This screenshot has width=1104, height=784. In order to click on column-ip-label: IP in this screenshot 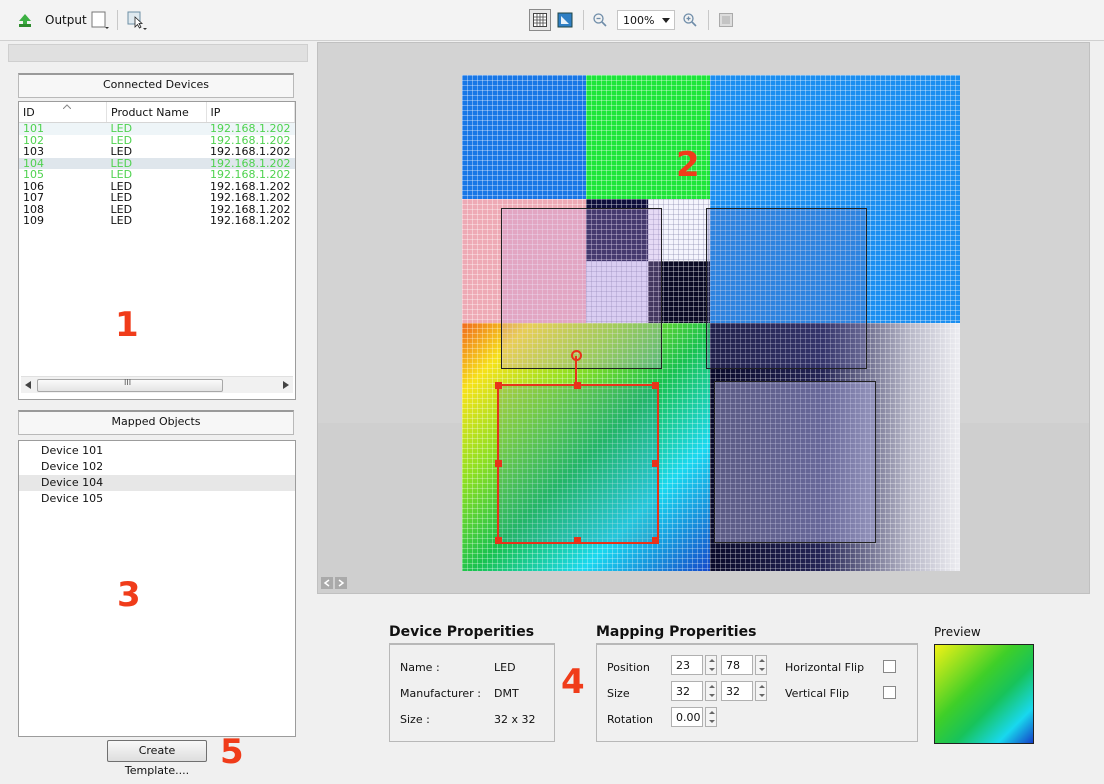, I will do `click(215, 112)`.